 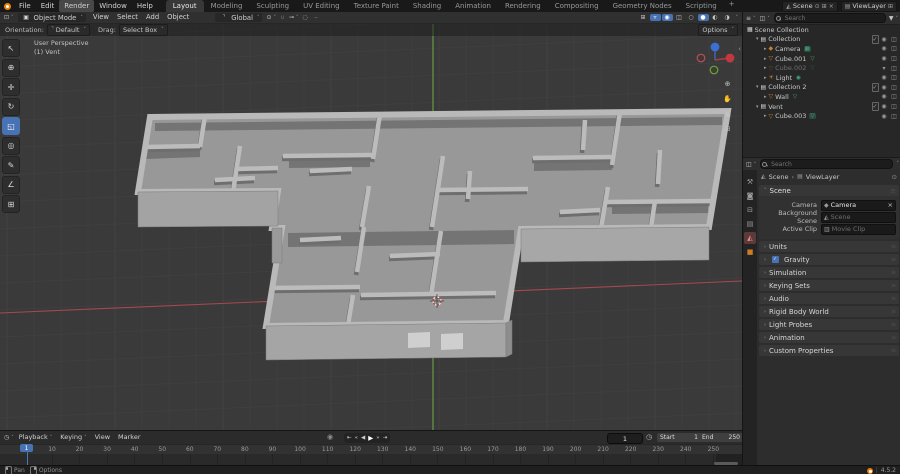 What do you see at coordinates (765, 18) in the screenshot?
I see `filter-objects-icon: ◫ ˅` at bounding box center [765, 18].